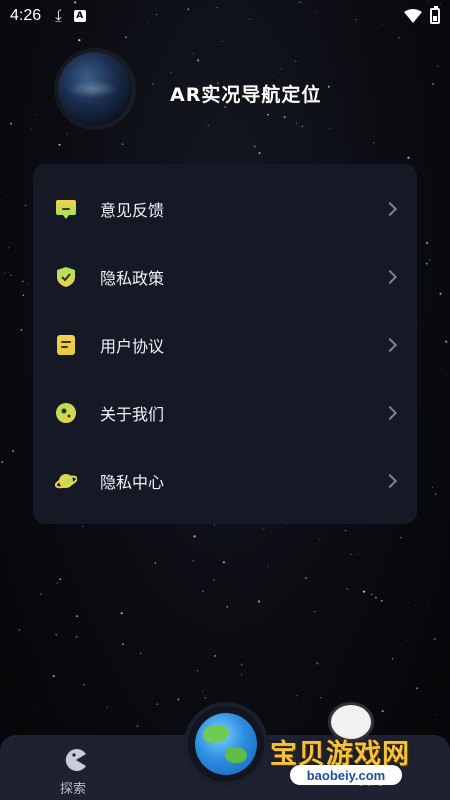  What do you see at coordinates (66, 413) in the screenshot?
I see `info-bubble-icon` at bounding box center [66, 413].